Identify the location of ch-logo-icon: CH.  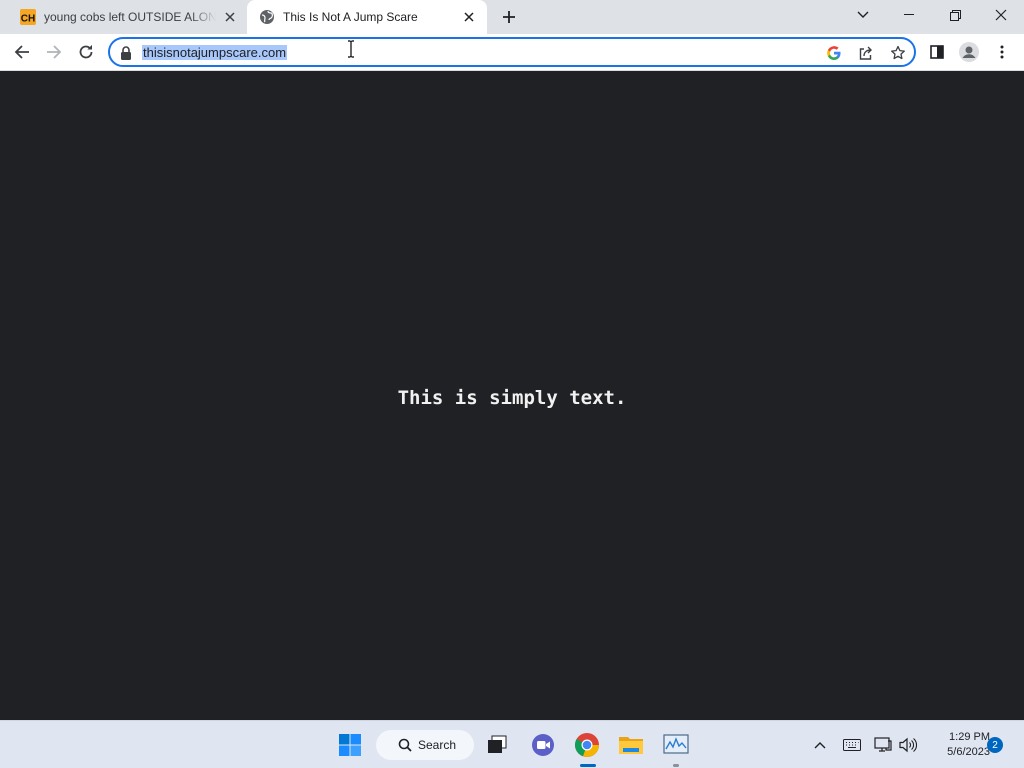
(28, 17).